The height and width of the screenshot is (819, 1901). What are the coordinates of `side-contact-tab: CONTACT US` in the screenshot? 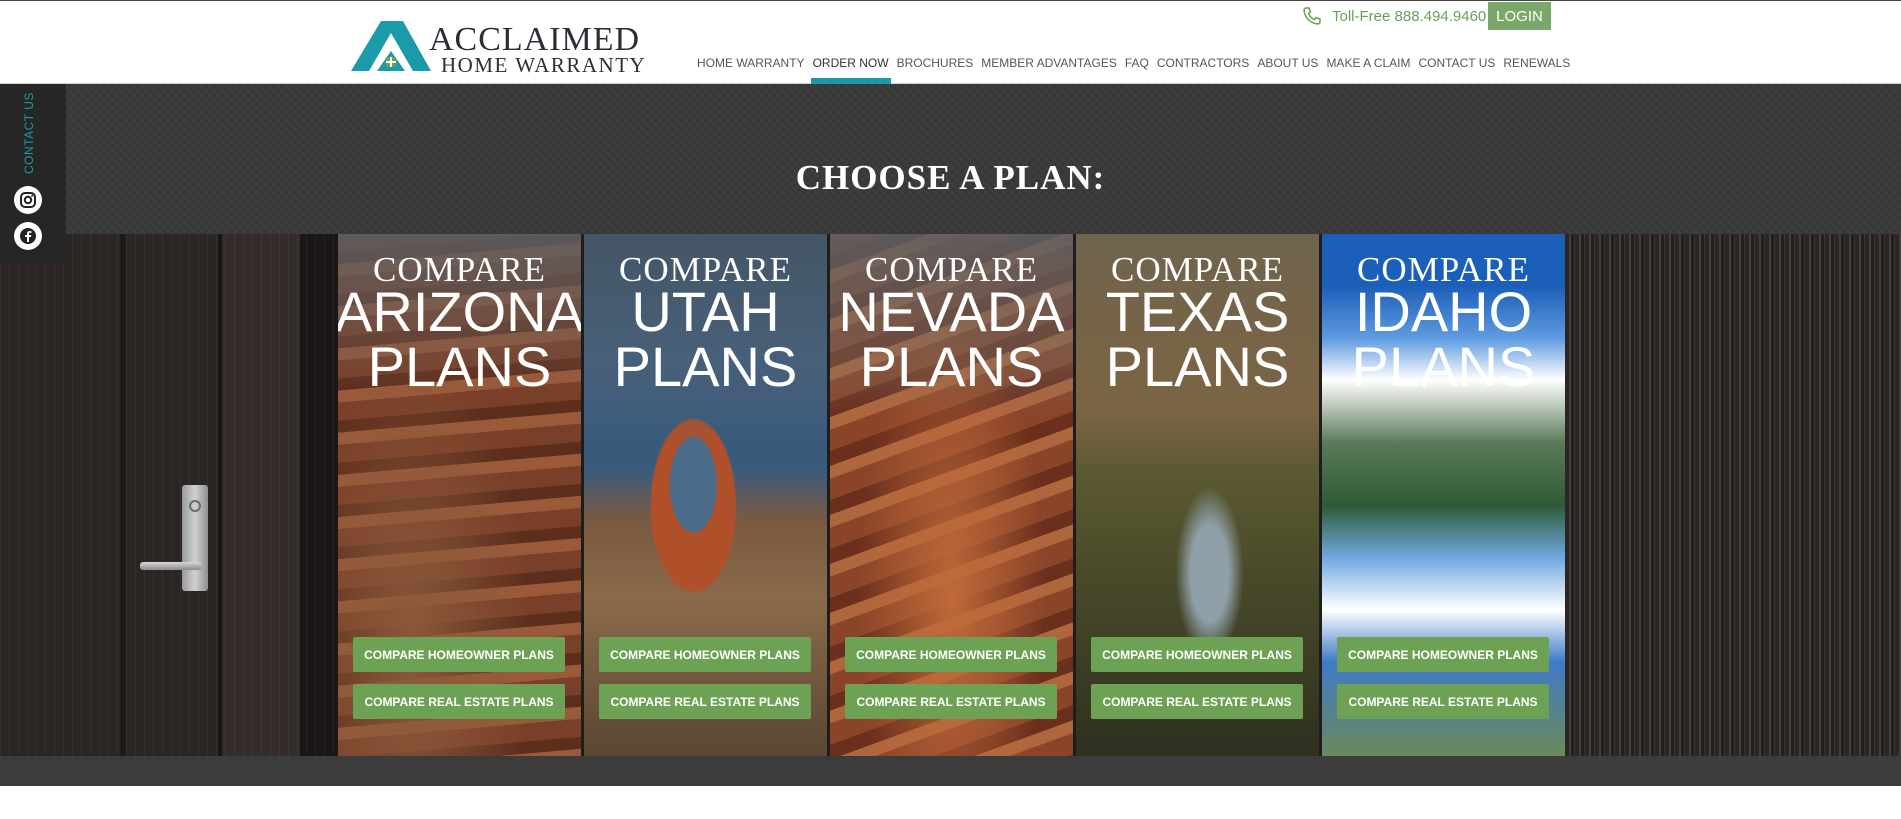 It's located at (33, 174).